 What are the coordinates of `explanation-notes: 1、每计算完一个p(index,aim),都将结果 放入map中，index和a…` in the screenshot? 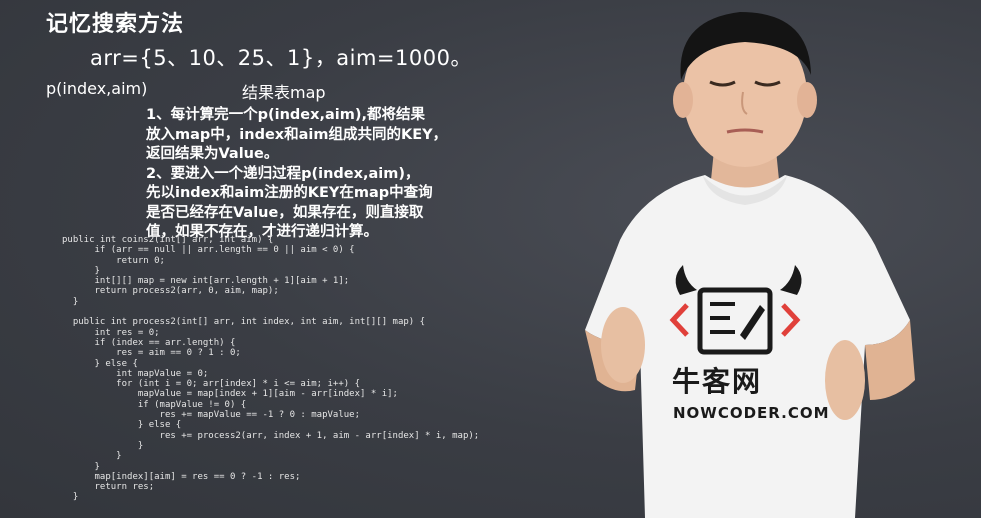 It's located at (326, 174).